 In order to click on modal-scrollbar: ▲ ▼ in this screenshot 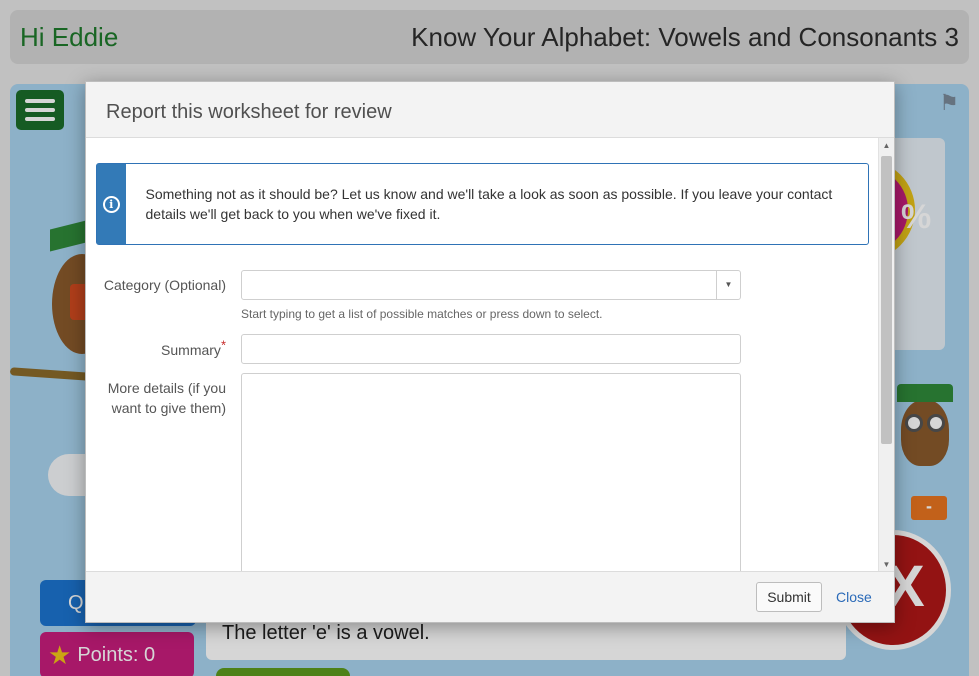, I will do `click(886, 355)`.